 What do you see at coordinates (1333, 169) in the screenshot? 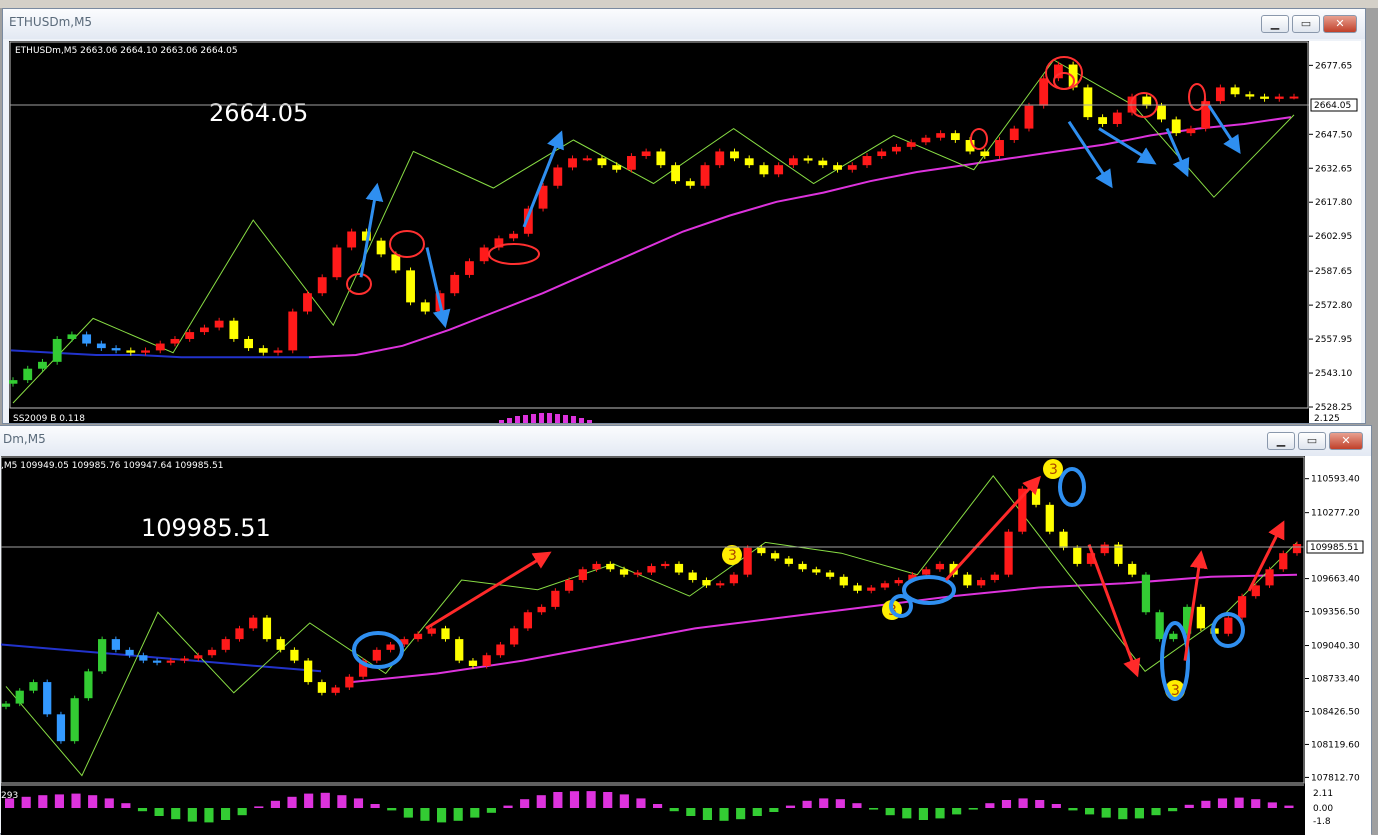
I see `y-tick-label: 2632.65` at bounding box center [1333, 169].